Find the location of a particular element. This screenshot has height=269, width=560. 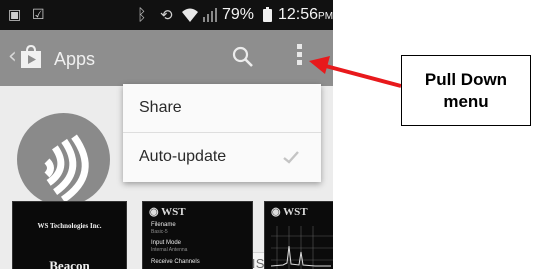

annotation-callout: Pull Down menu is located at coordinates (466, 90).